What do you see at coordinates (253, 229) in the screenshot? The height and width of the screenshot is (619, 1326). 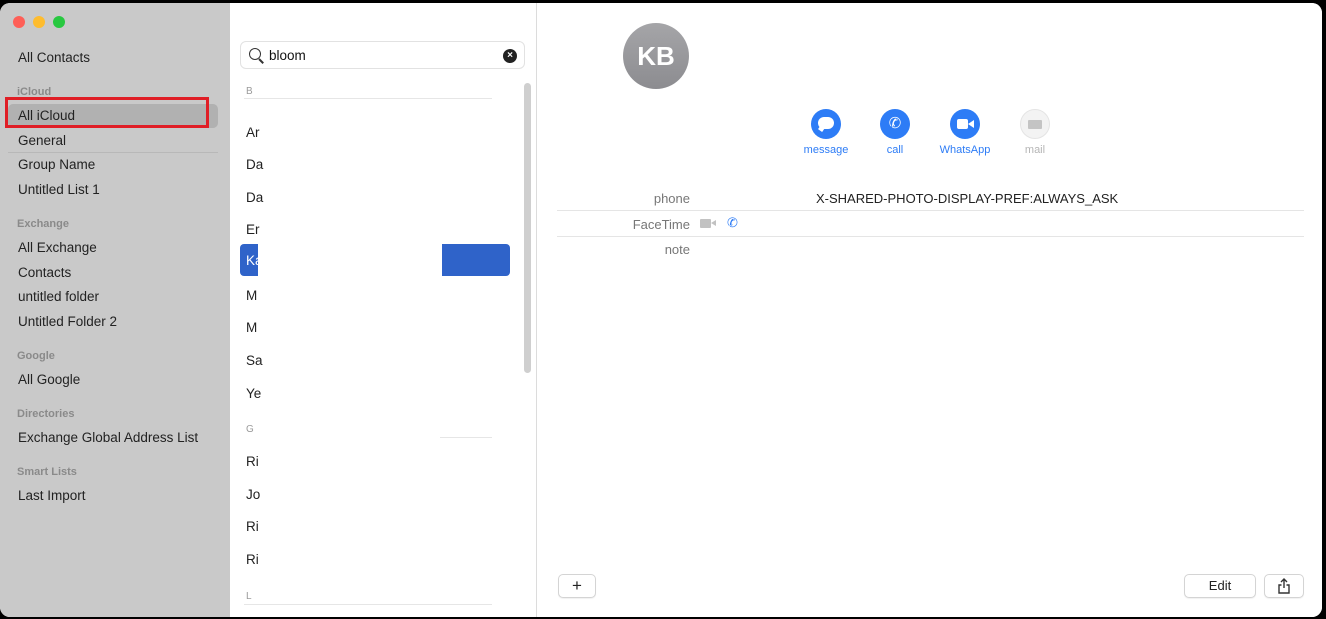 I see `list-item: Er` at bounding box center [253, 229].